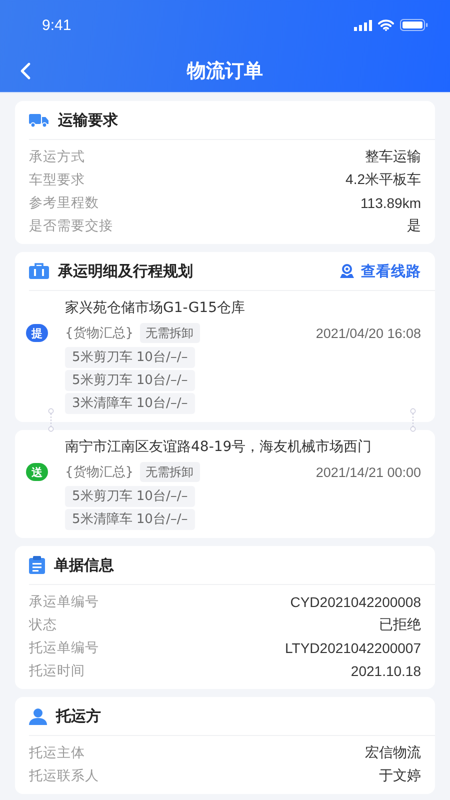 The height and width of the screenshot is (800, 450). I want to click on section-title: 托运方, so click(79, 716).